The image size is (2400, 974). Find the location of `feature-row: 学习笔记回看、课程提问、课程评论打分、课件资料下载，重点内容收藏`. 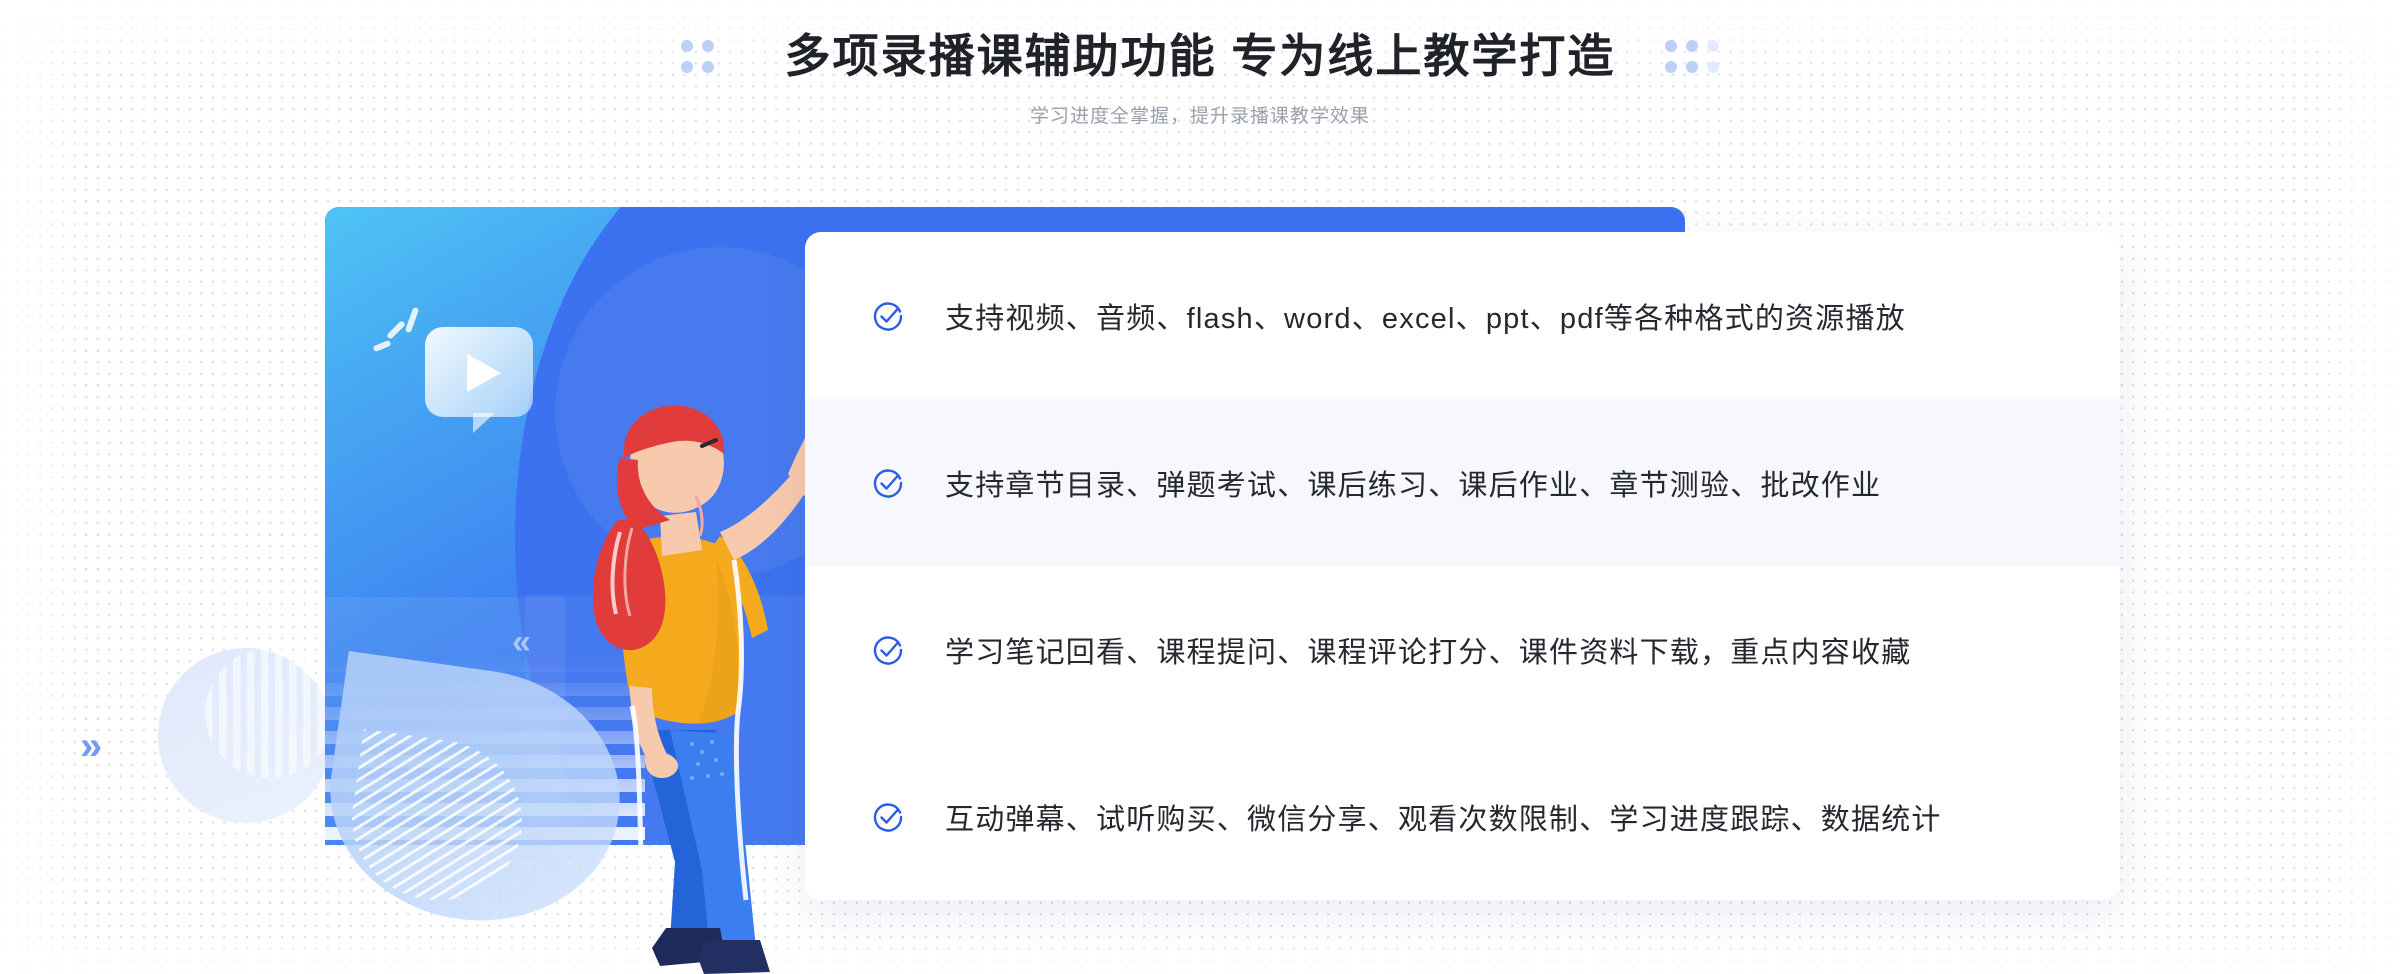

feature-row: 学习笔记回看、课程提问、课程评论打分、课件资料下载，重点内容收藏 is located at coordinates (1462, 649).